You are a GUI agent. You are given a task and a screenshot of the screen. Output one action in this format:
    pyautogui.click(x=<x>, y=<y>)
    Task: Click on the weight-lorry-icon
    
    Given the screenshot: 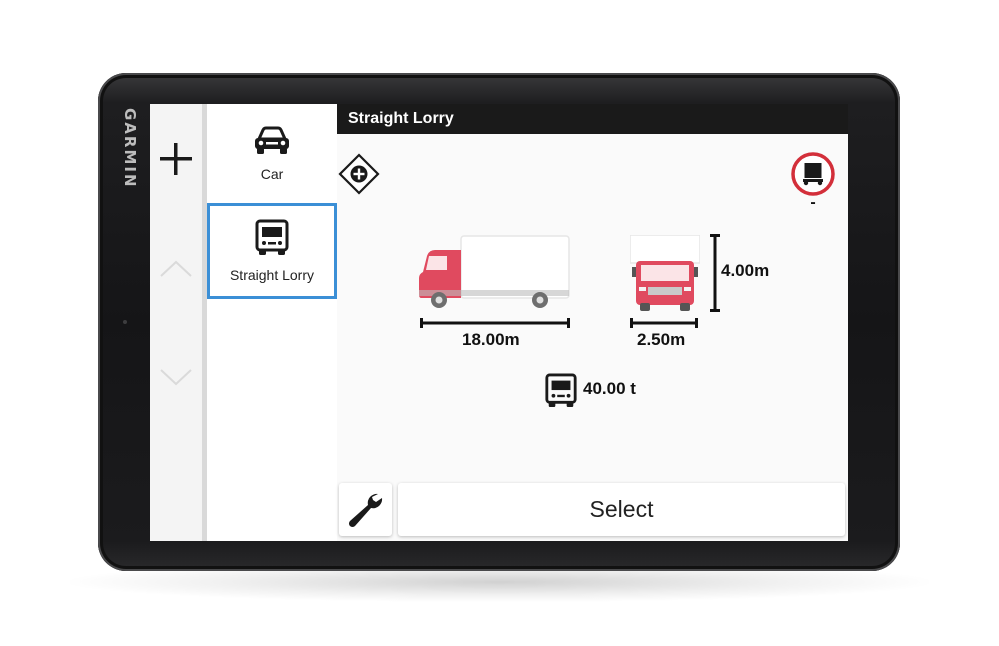 What is the action you would take?
    pyautogui.click(x=561, y=390)
    